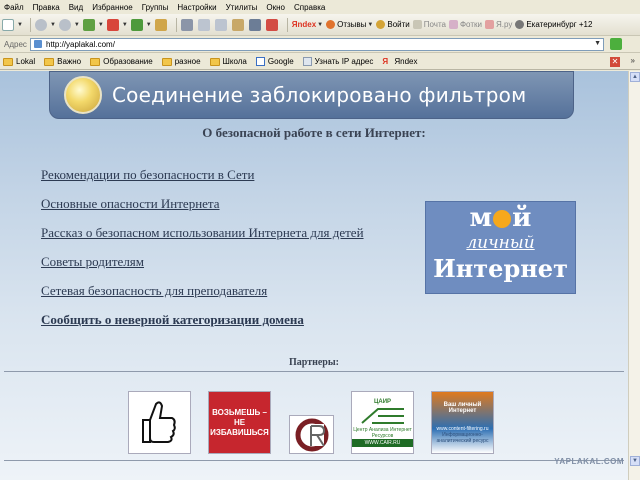  I want to click on cf-line-2: www.content-filtering.ru, so click(462, 428).